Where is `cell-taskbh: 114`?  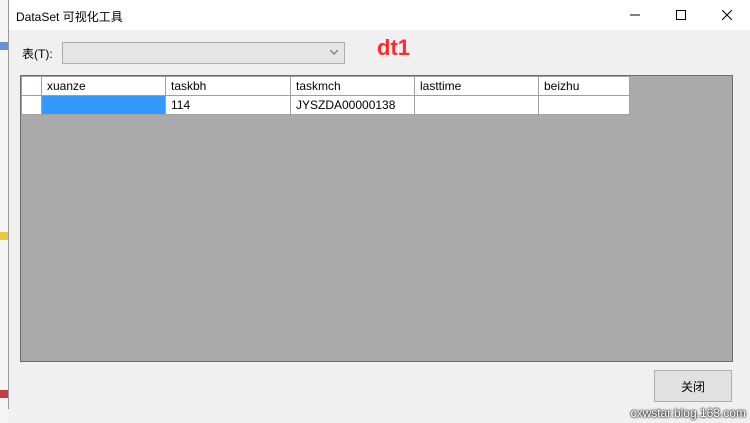
cell-taskbh: 114 is located at coordinates (228, 105).